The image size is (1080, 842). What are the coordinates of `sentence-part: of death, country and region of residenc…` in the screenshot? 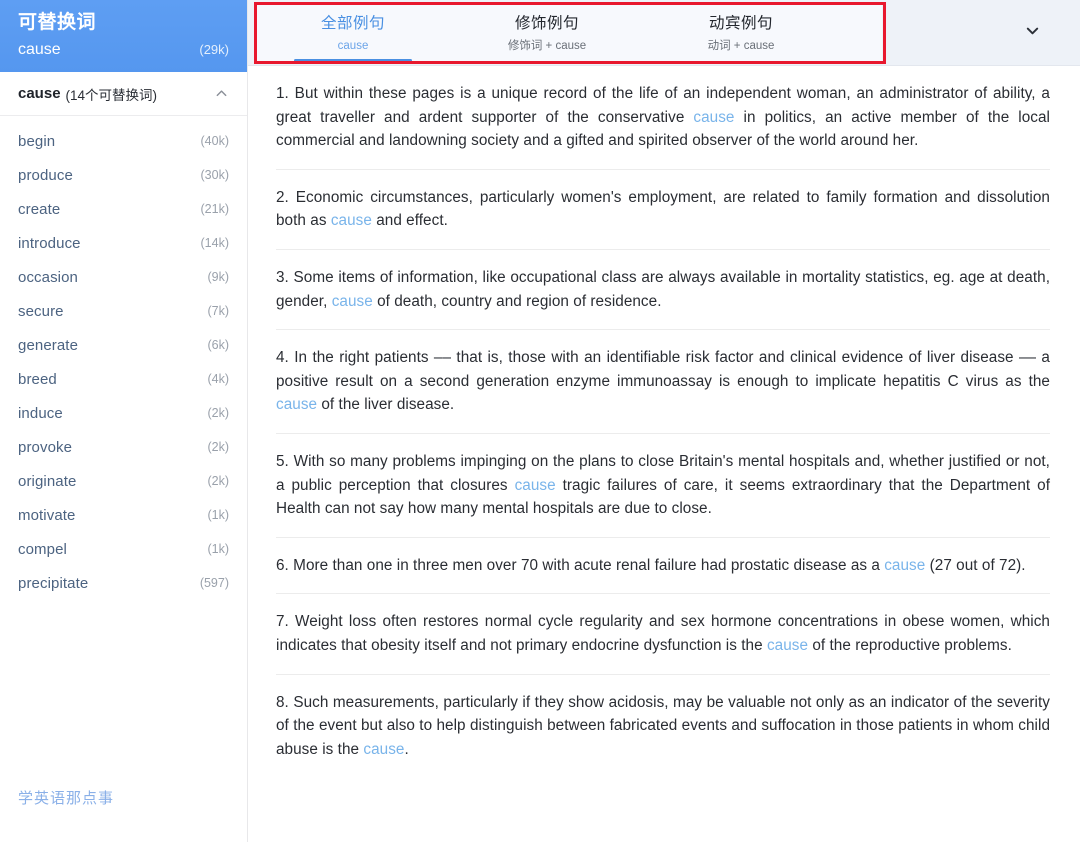 It's located at (517, 301).